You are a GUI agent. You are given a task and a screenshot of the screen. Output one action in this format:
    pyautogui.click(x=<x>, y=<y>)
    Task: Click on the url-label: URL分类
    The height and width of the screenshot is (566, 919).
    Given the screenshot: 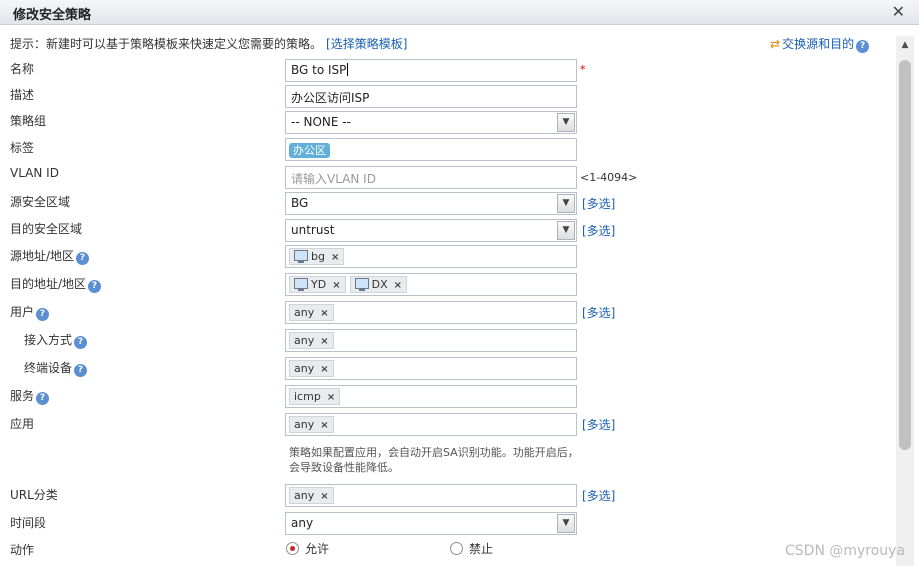 What is the action you would take?
    pyautogui.click(x=34, y=495)
    